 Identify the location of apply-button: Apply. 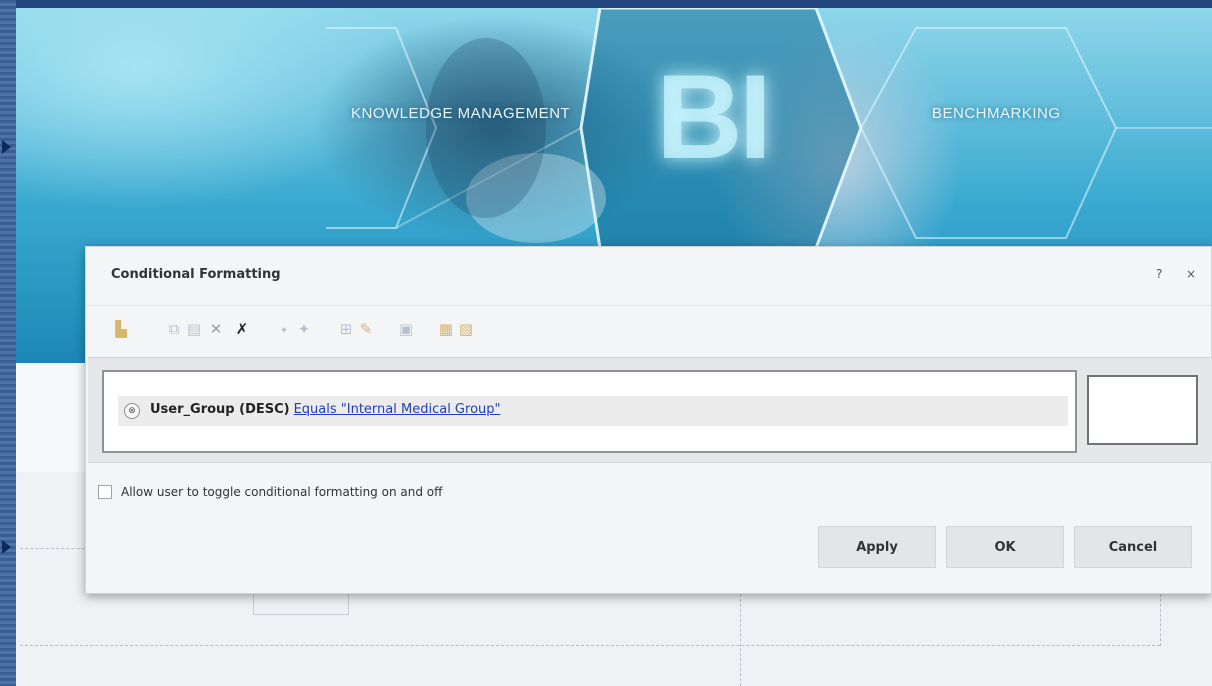
(877, 547).